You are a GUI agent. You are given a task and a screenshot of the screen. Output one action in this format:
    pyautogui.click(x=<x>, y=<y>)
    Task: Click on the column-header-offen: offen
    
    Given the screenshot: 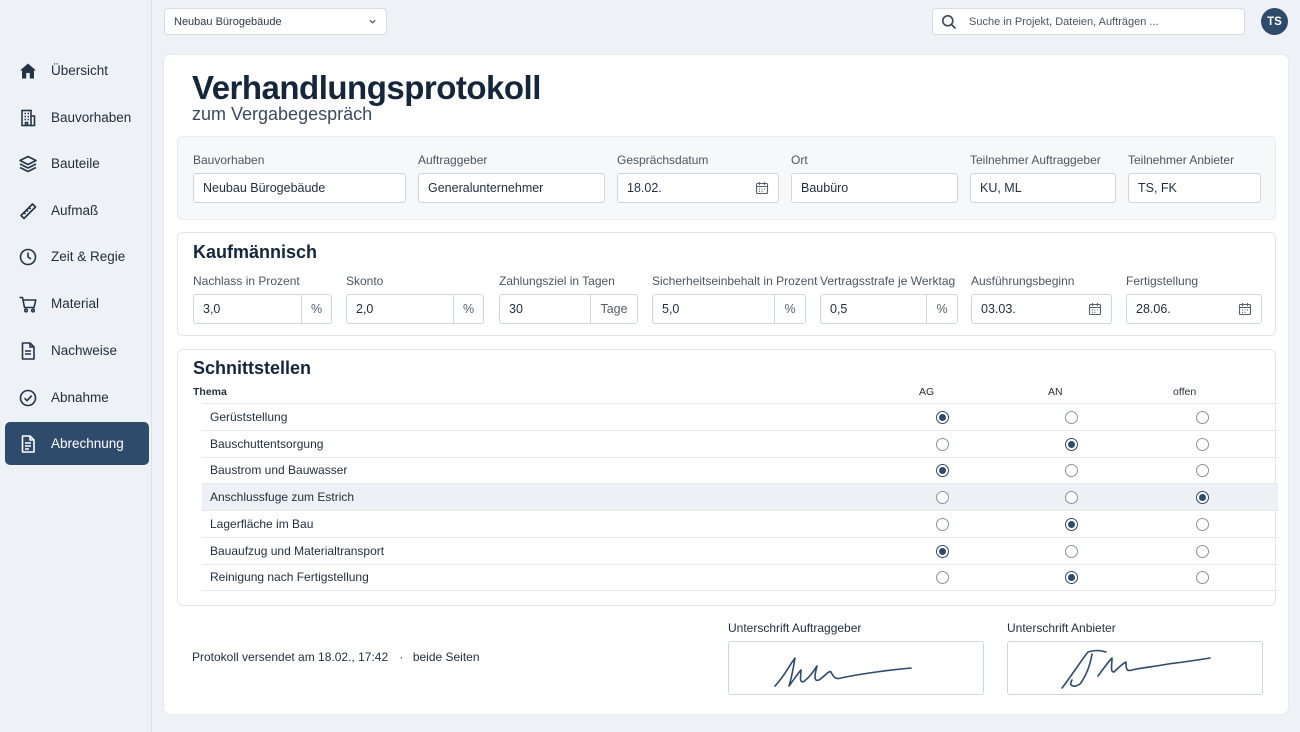 What is the action you would take?
    pyautogui.click(x=1185, y=392)
    